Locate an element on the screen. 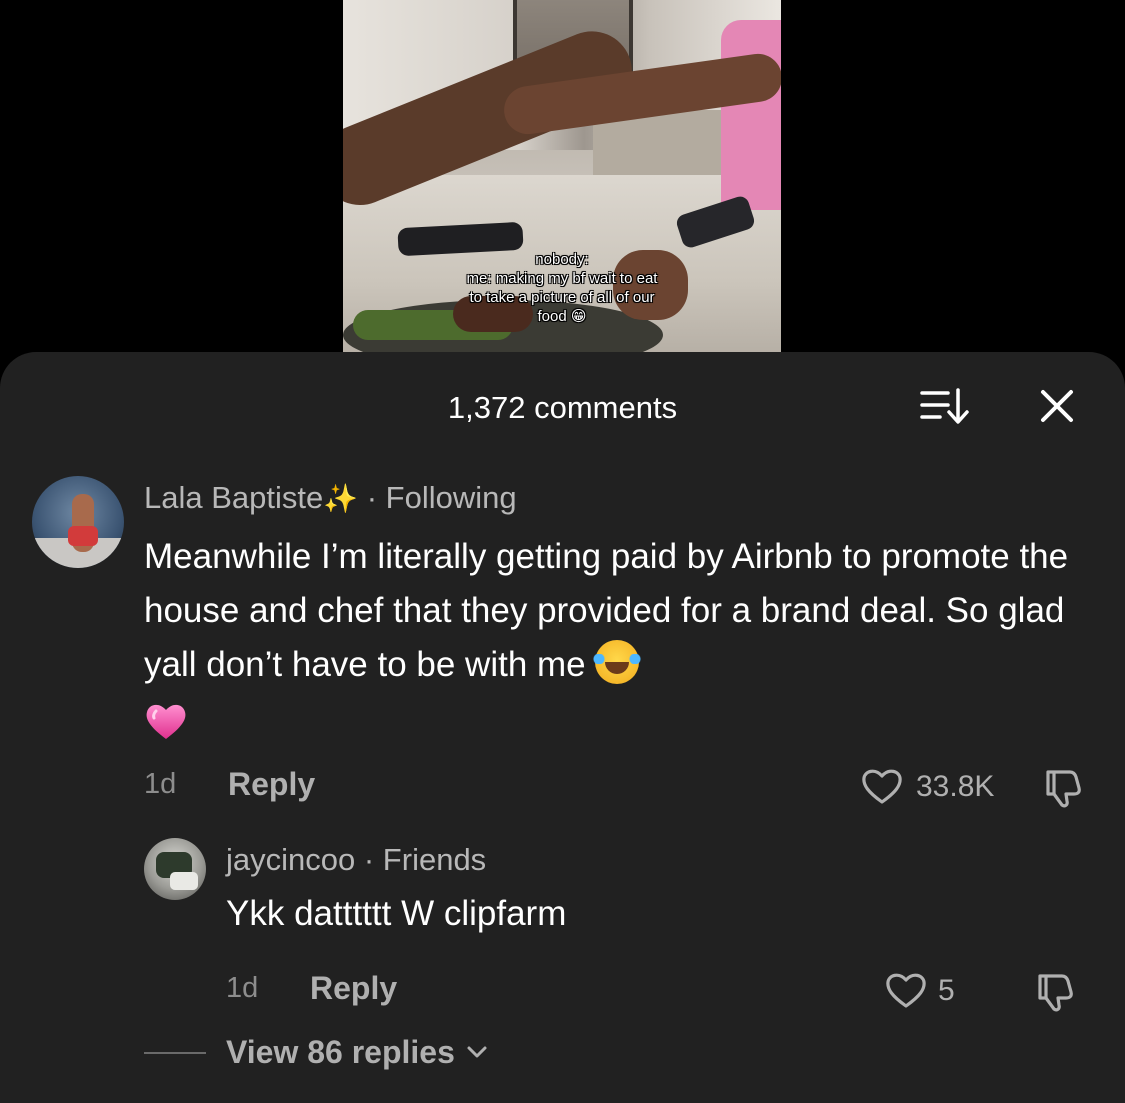 This screenshot has width=1125, height=1103. view-replies-label: View 86 replies is located at coordinates (340, 1052).